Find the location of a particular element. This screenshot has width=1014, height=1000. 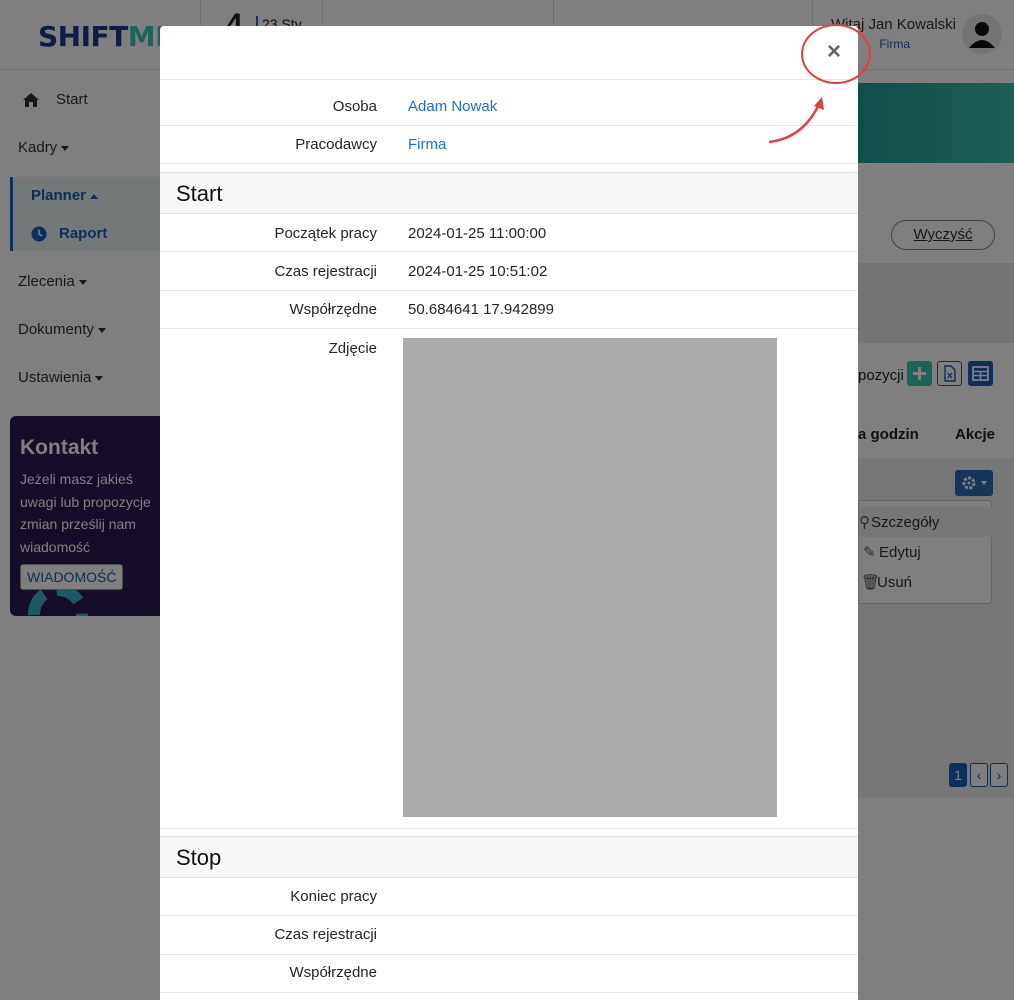

start-work-value: 2024-01-25 11:00:00 is located at coordinates (477, 233).